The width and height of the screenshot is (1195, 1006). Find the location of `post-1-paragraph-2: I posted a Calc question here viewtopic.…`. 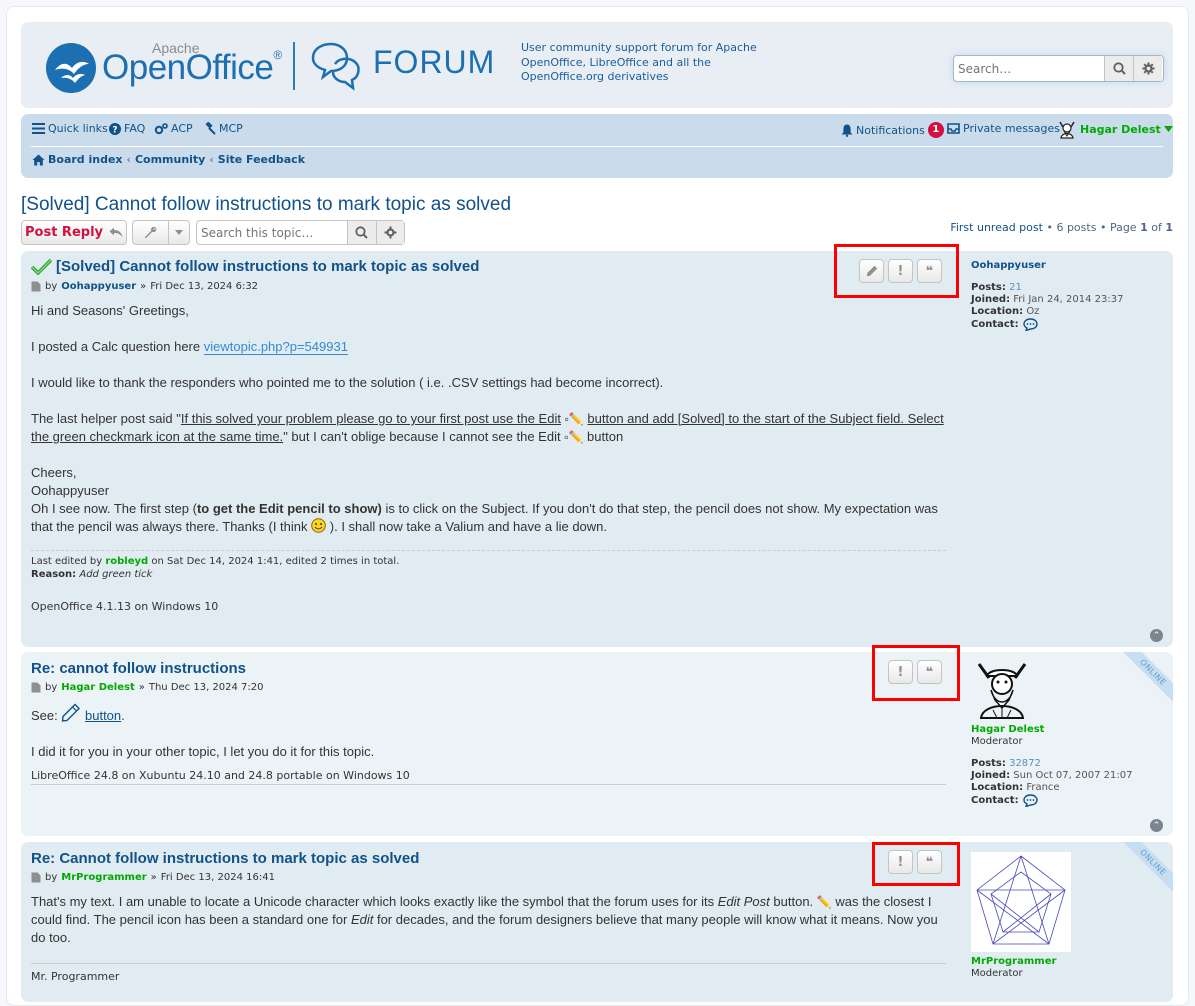

post-1-paragraph-2: I posted a Calc question here viewtopic.… is located at coordinates (488, 347).